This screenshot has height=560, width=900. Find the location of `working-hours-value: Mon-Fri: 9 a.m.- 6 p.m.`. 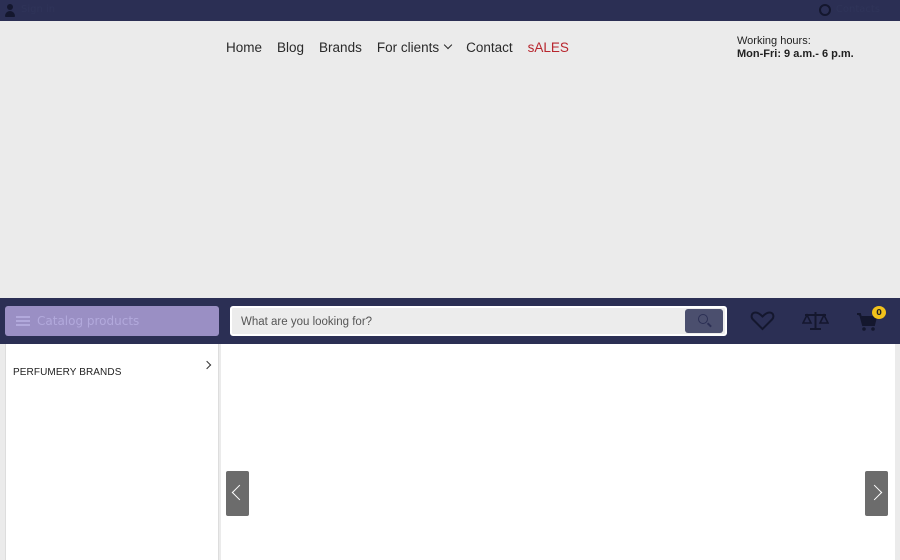

working-hours-value: Mon-Fri: 9 a.m.- 6 p.m. is located at coordinates (795, 54).